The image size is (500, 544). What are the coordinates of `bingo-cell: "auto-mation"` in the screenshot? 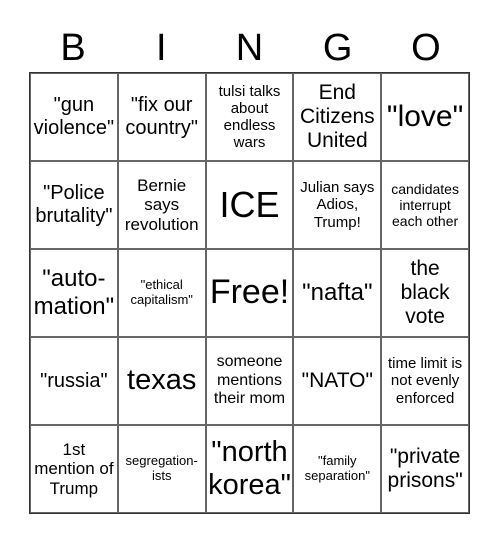 It's located at (74, 293).